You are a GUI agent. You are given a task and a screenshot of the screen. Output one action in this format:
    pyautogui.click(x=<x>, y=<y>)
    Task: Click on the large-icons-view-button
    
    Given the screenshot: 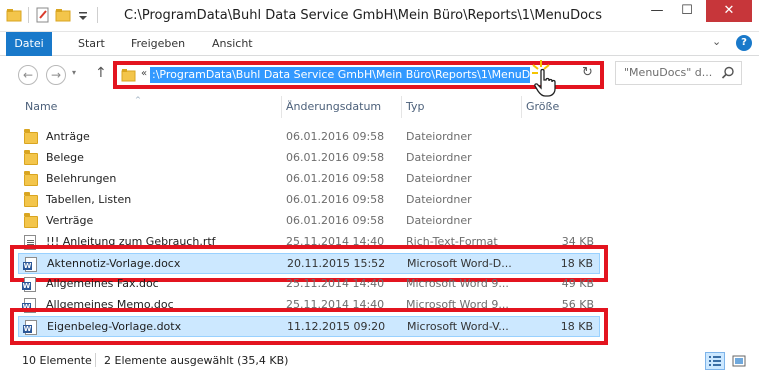 What is the action you would take?
    pyautogui.click(x=739, y=361)
    